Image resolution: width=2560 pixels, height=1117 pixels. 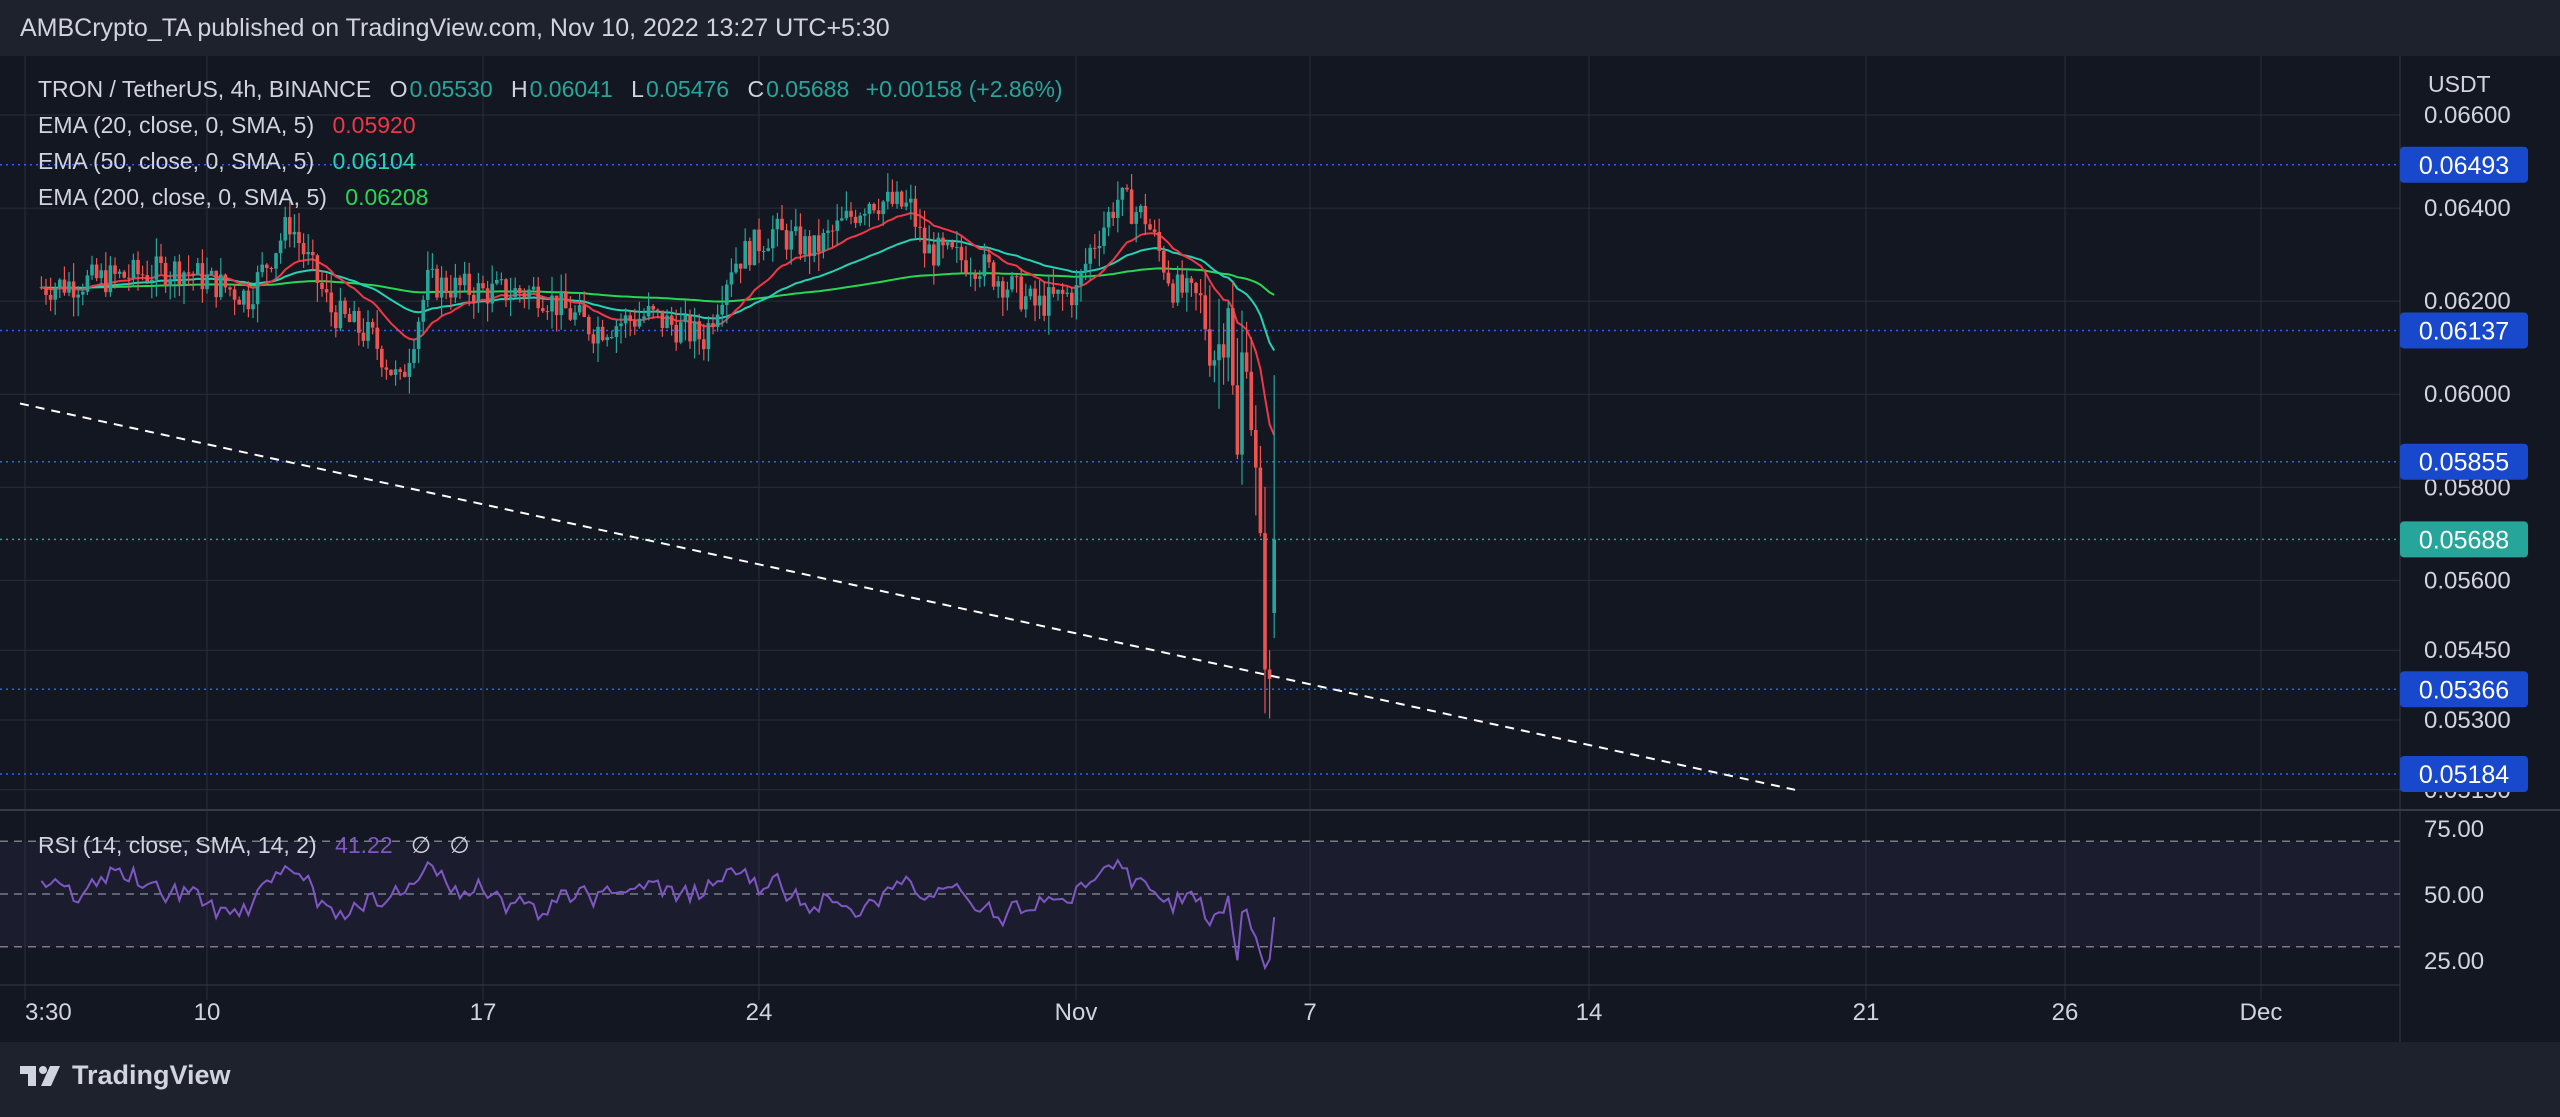 I want to click on ema20-legend: EMA (20, close, 0, SMA, 5) 0.05920, so click(x=228, y=125).